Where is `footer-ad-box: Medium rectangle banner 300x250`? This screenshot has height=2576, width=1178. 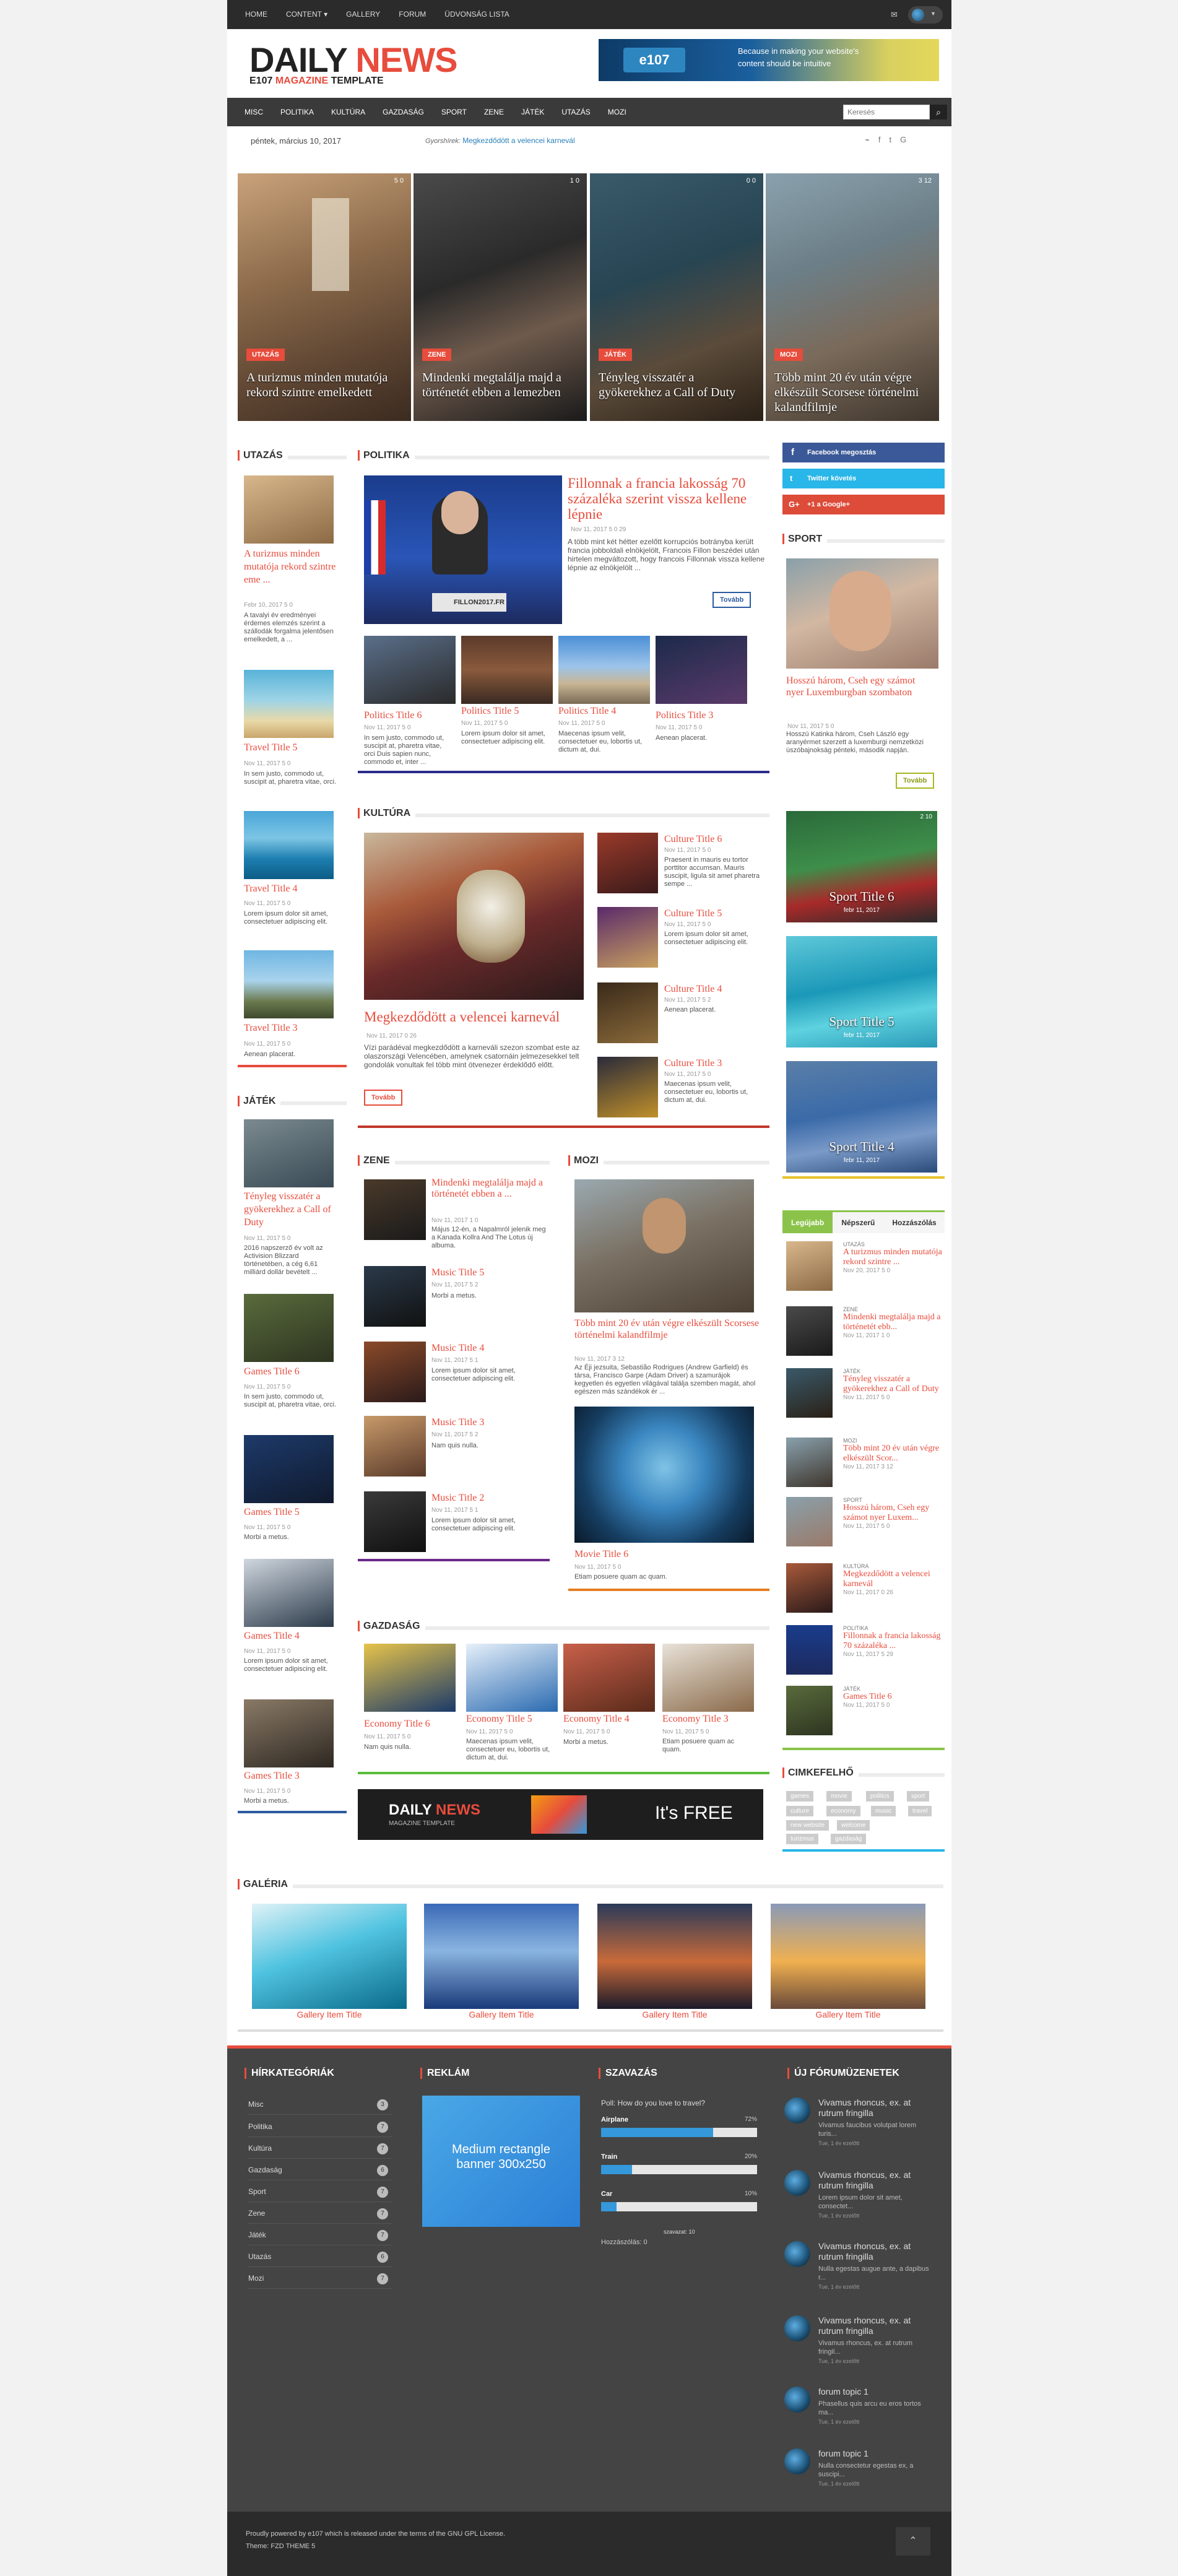
footer-ad-box: Medium rectangle banner 300x250 is located at coordinates (501, 2161).